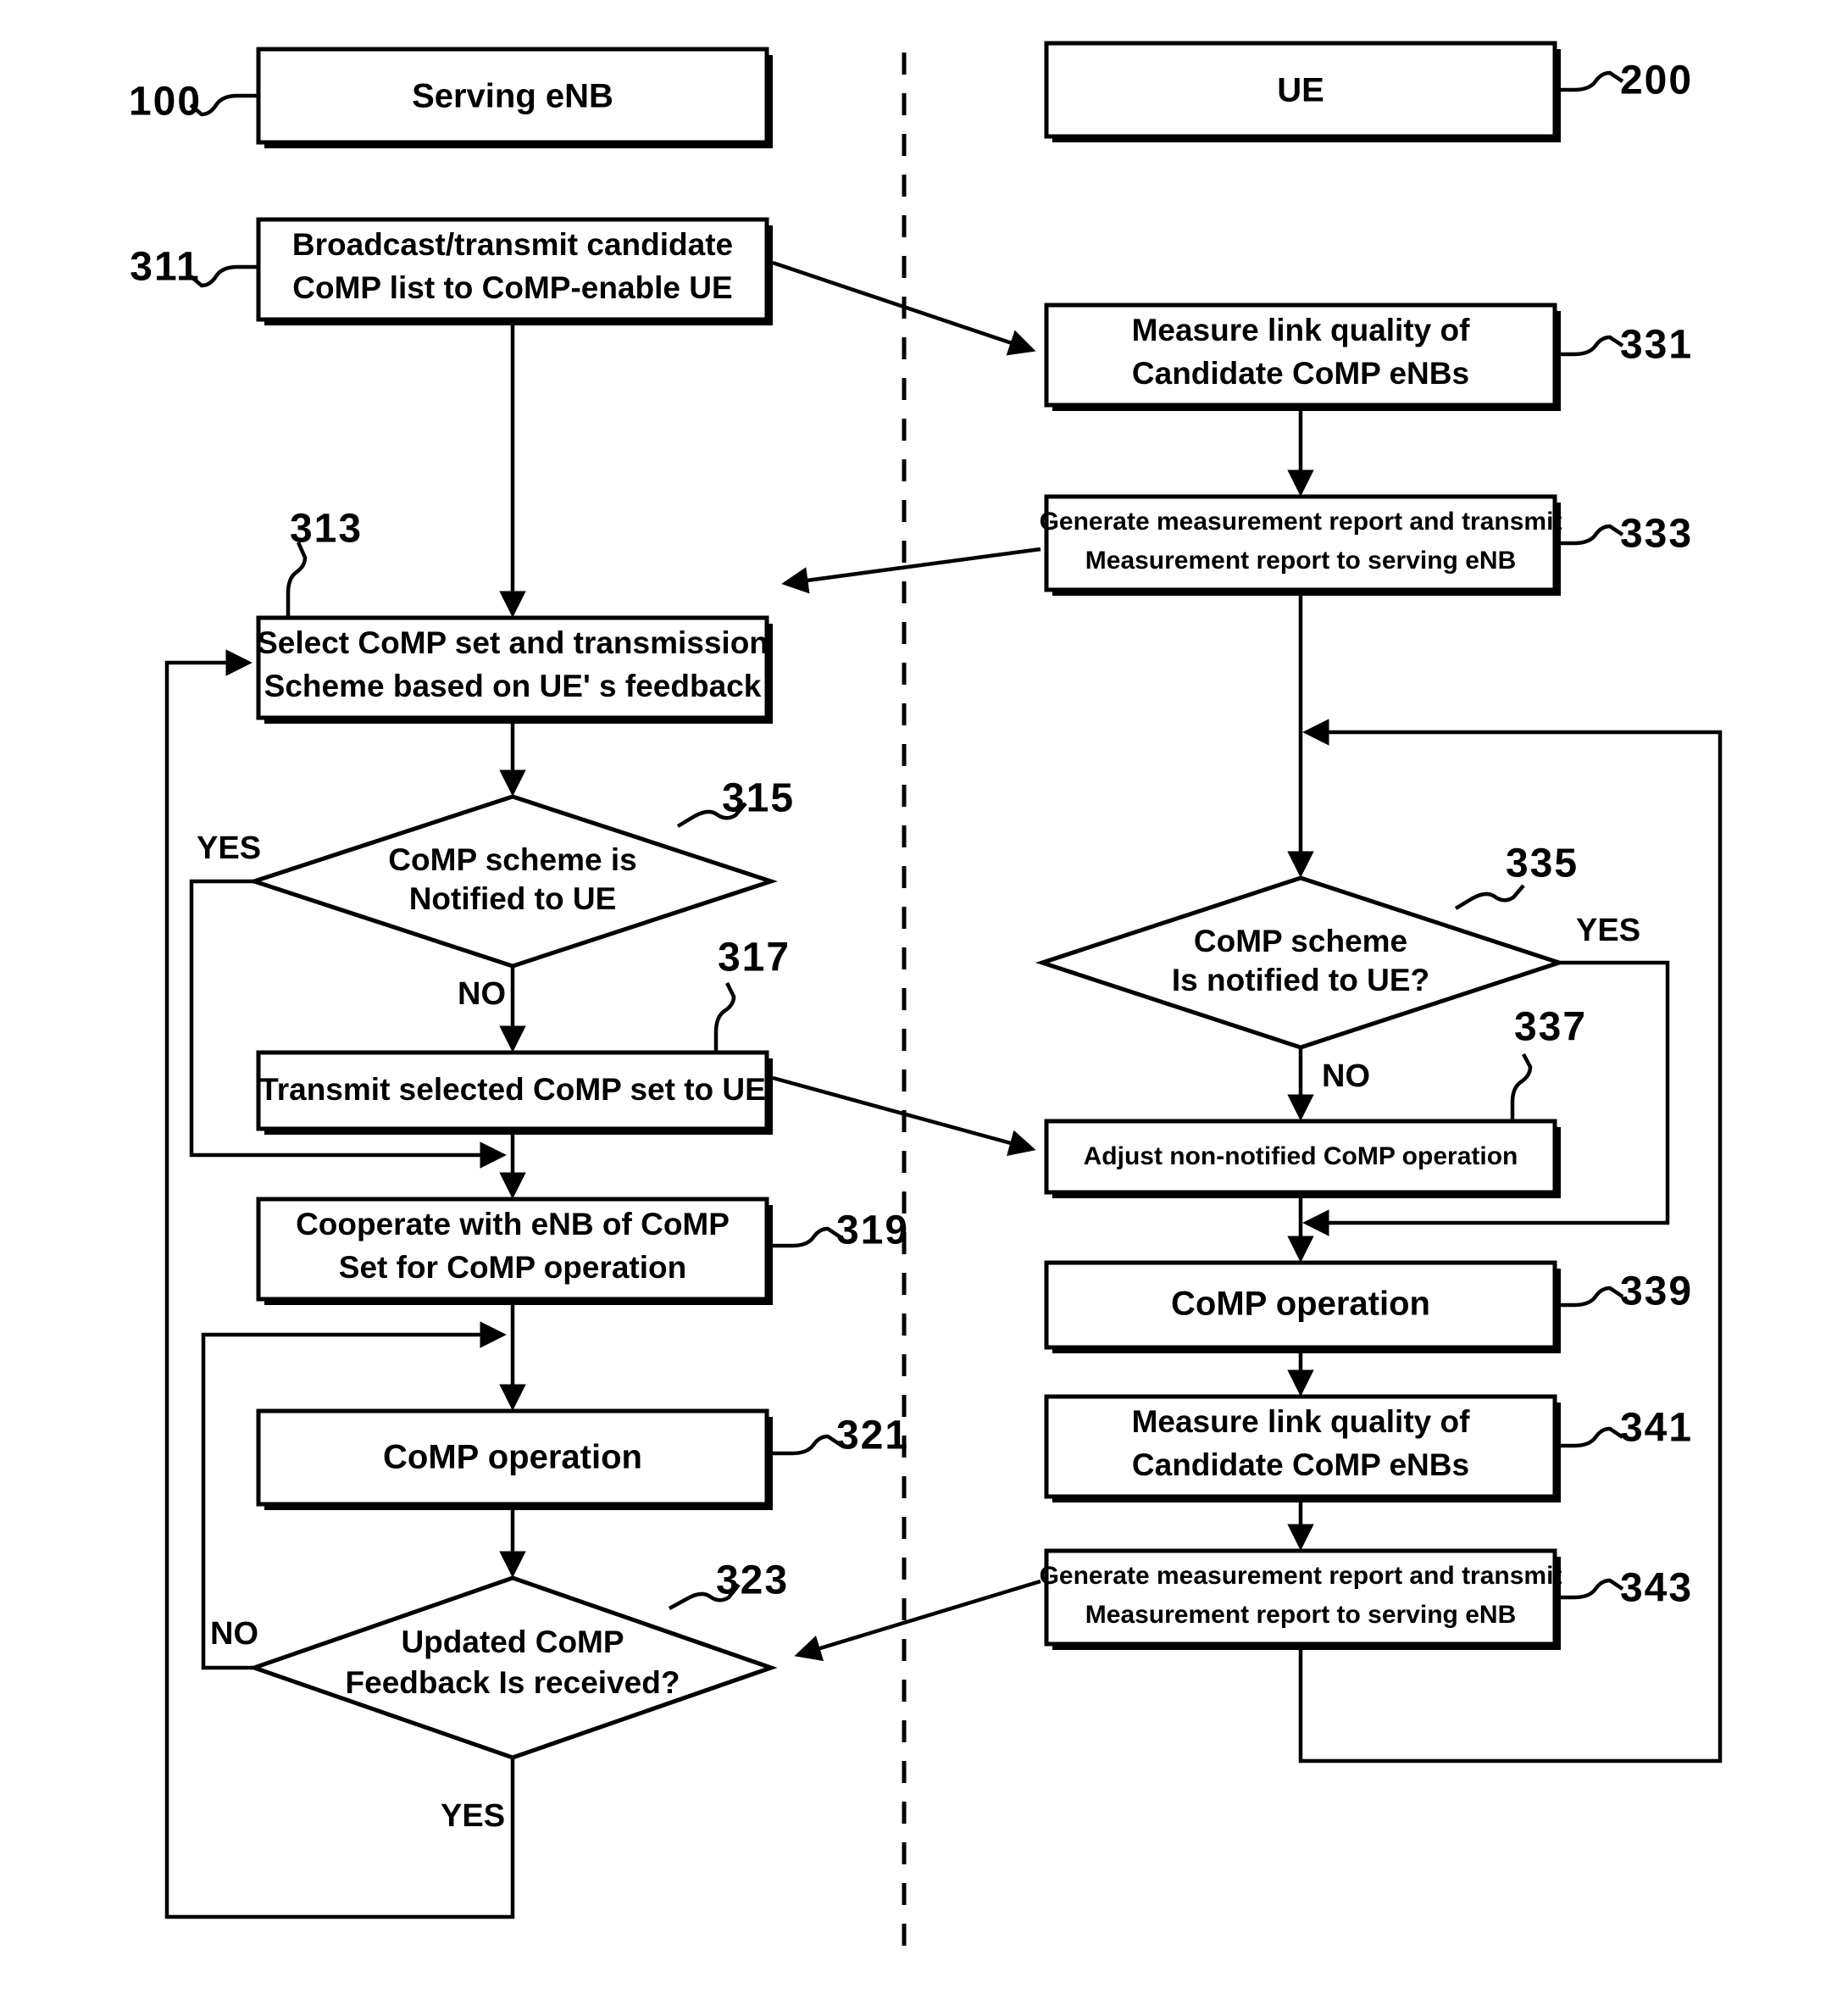  Describe the element at coordinates (482, 994) in the screenshot. I see `step-315-no-label: NO` at that location.